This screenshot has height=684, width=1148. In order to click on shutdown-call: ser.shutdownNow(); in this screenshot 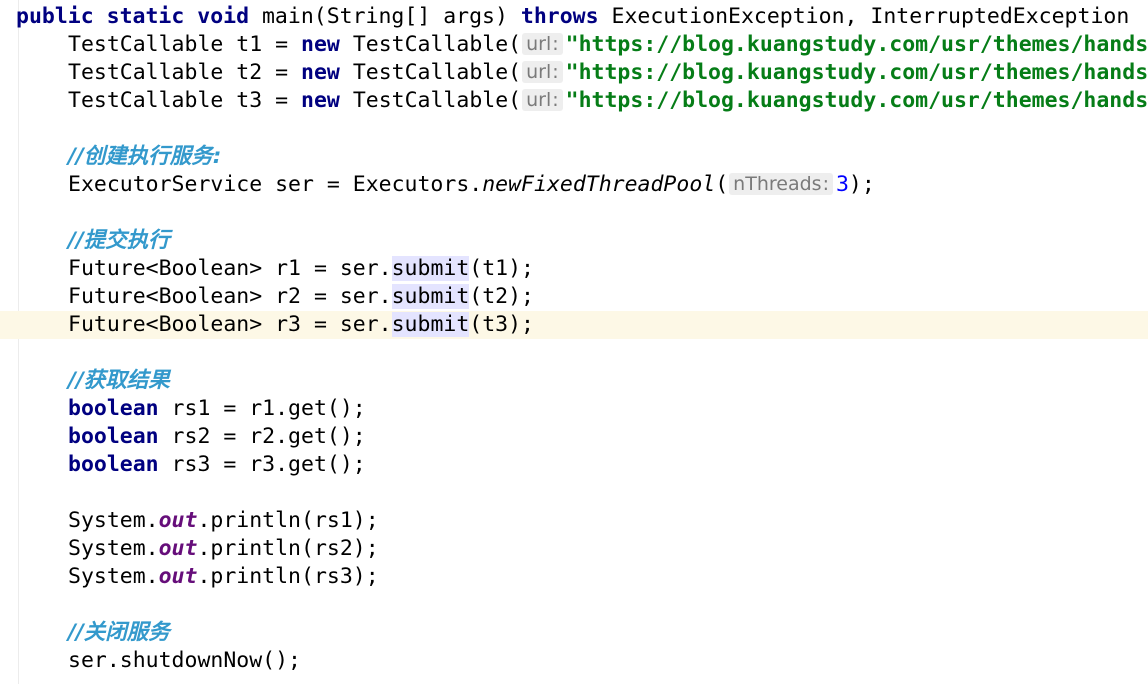, I will do `click(184, 660)`.